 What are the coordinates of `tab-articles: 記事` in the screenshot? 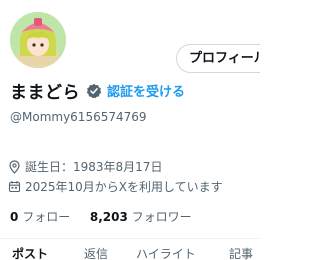 It's located at (241, 252).